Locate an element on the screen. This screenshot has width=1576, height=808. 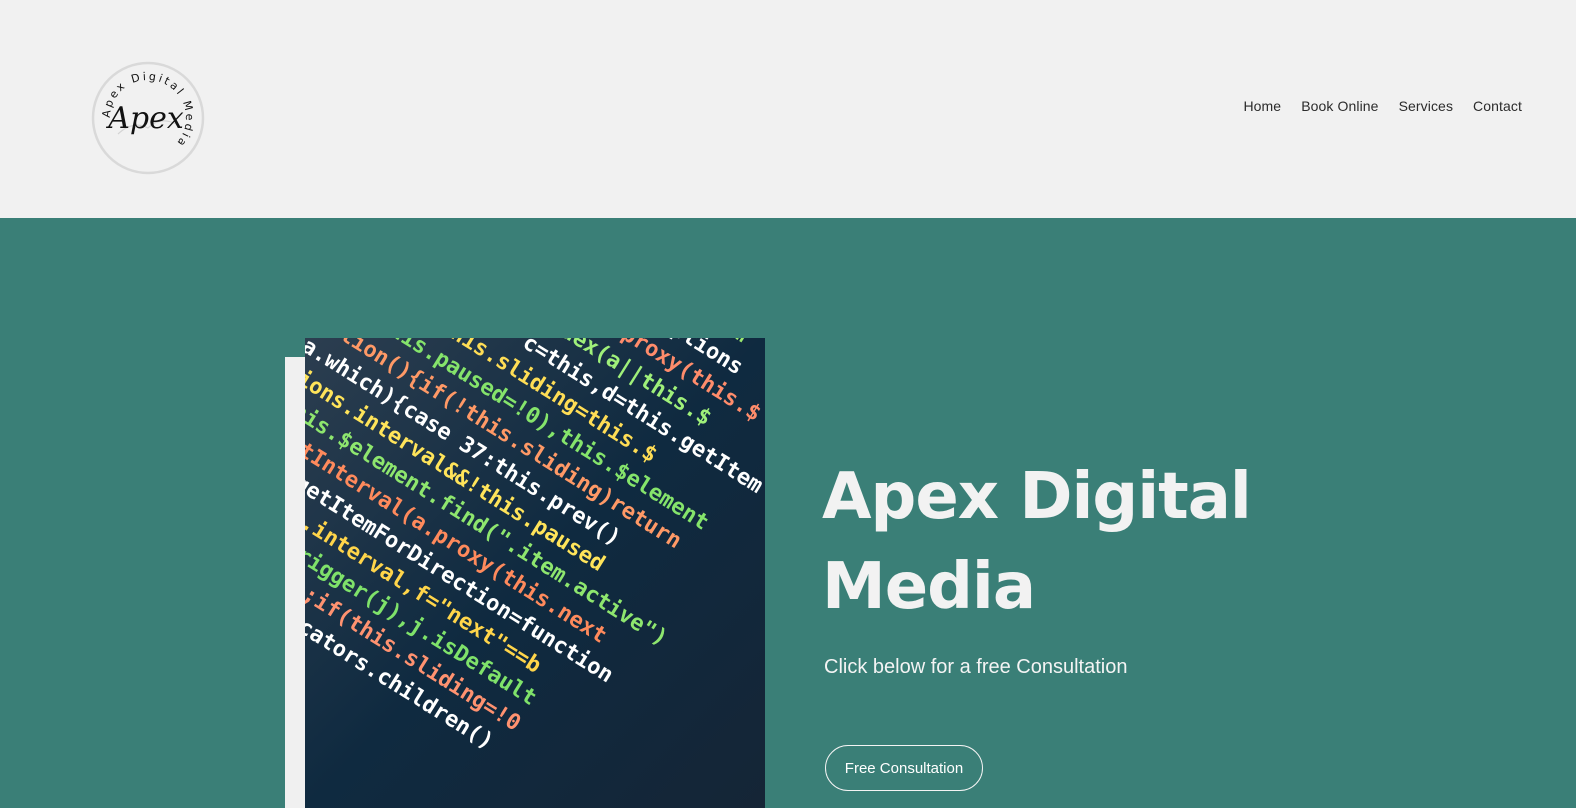
nav-contact: Contact is located at coordinates (1497, 106).